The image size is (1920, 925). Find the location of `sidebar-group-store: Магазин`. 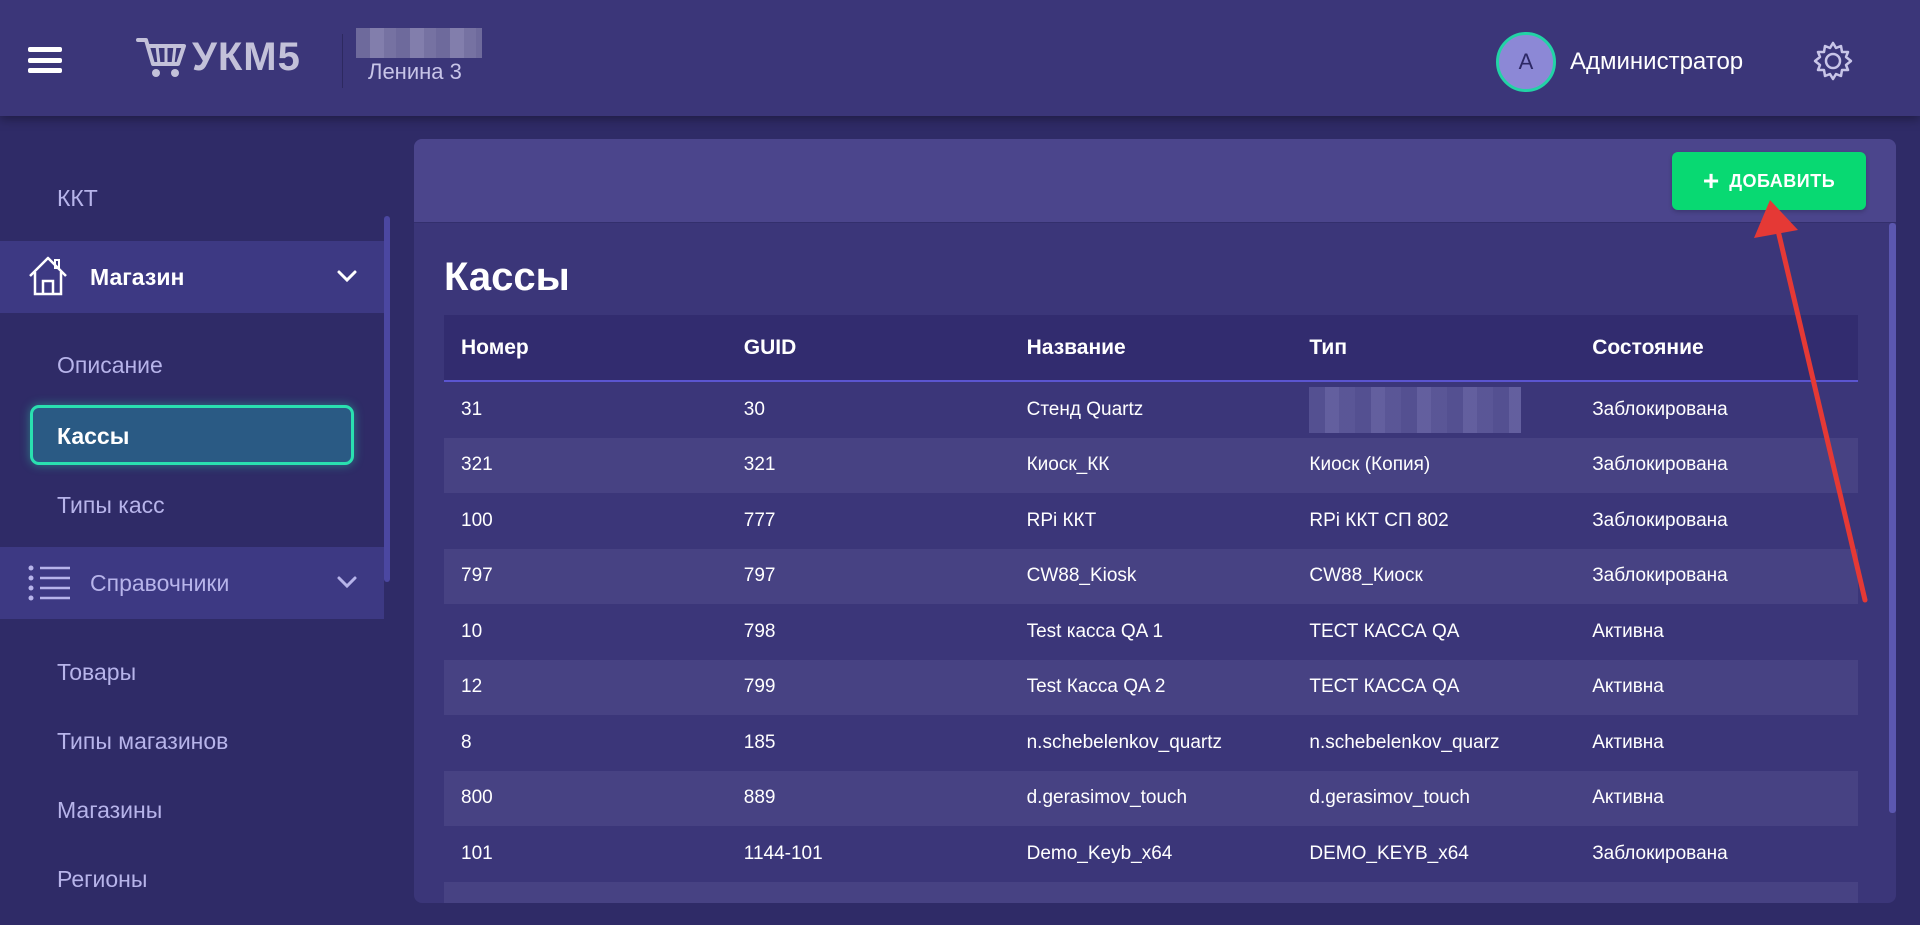

sidebar-group-store: Магазин is located at coordinates (192, 277).